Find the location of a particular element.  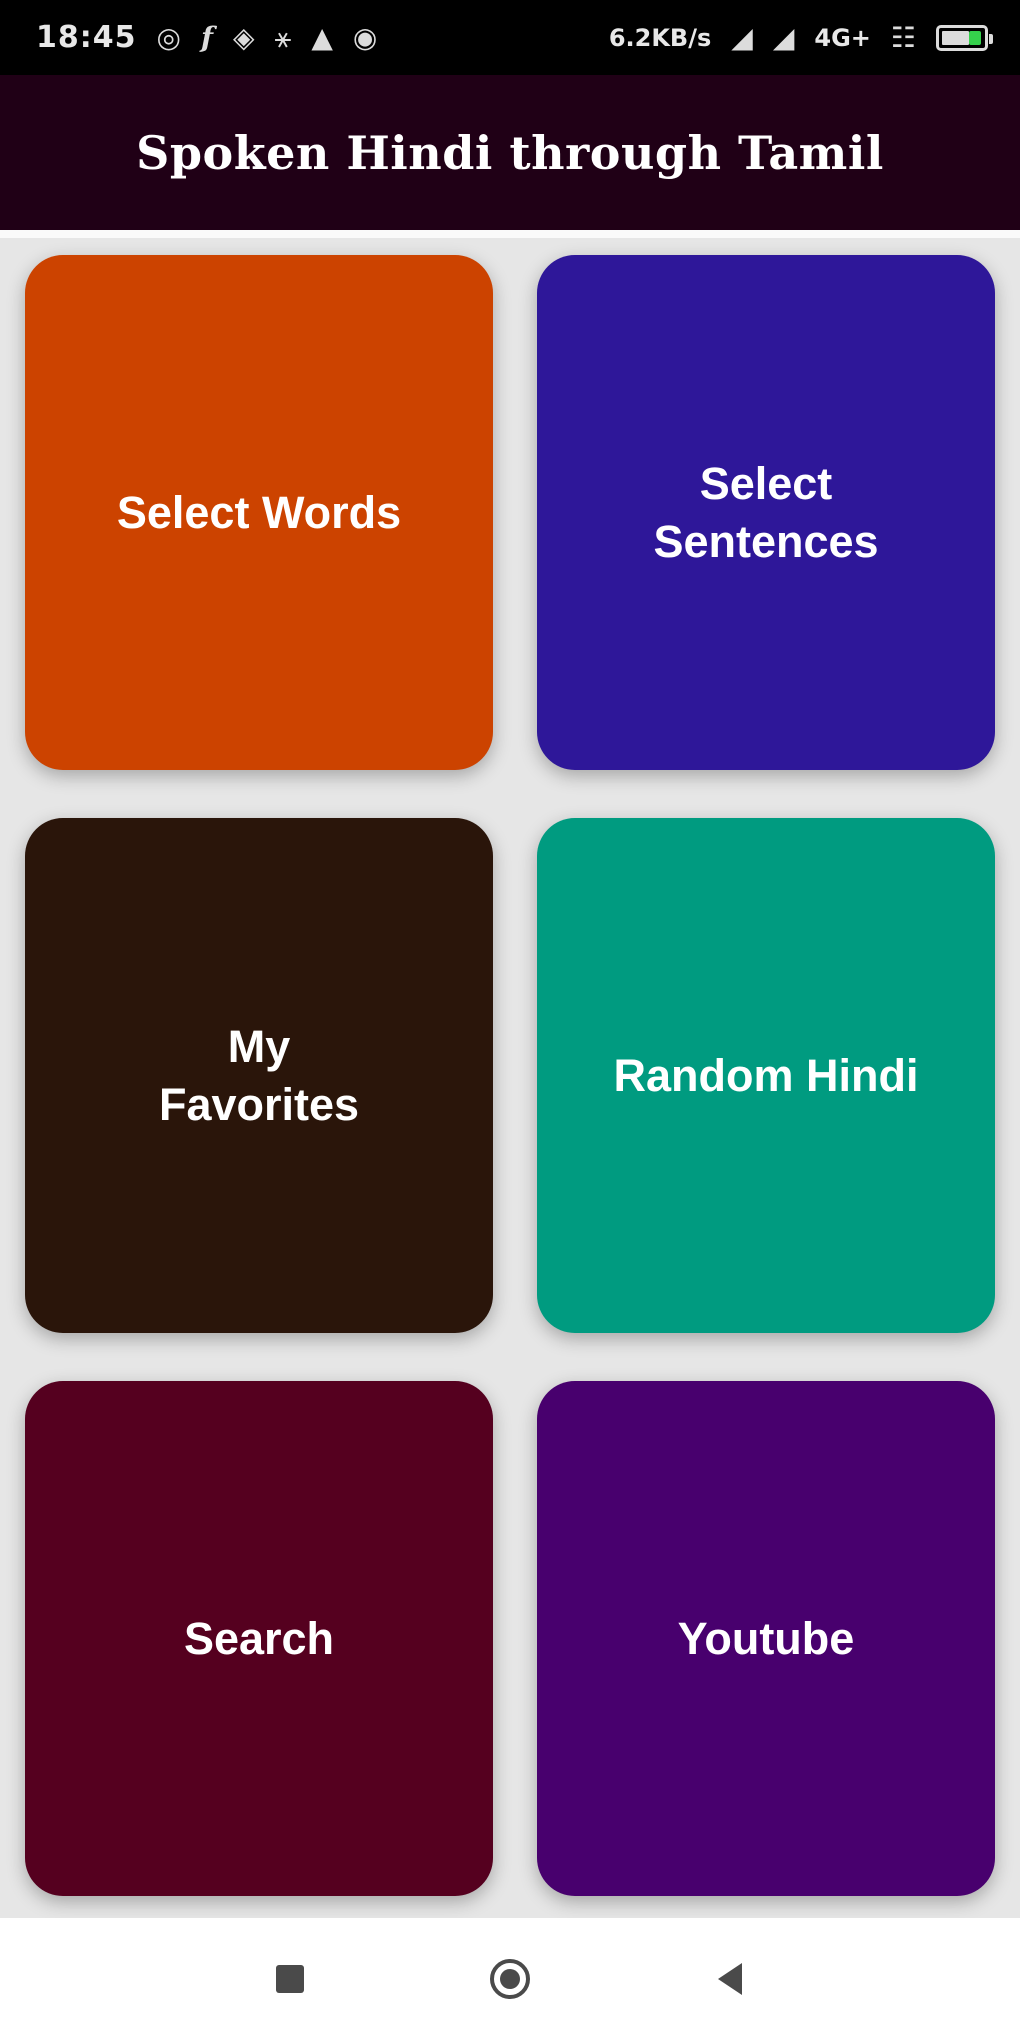

random-hindi-button: Random Hindi is located at coordinates (766, 1075).